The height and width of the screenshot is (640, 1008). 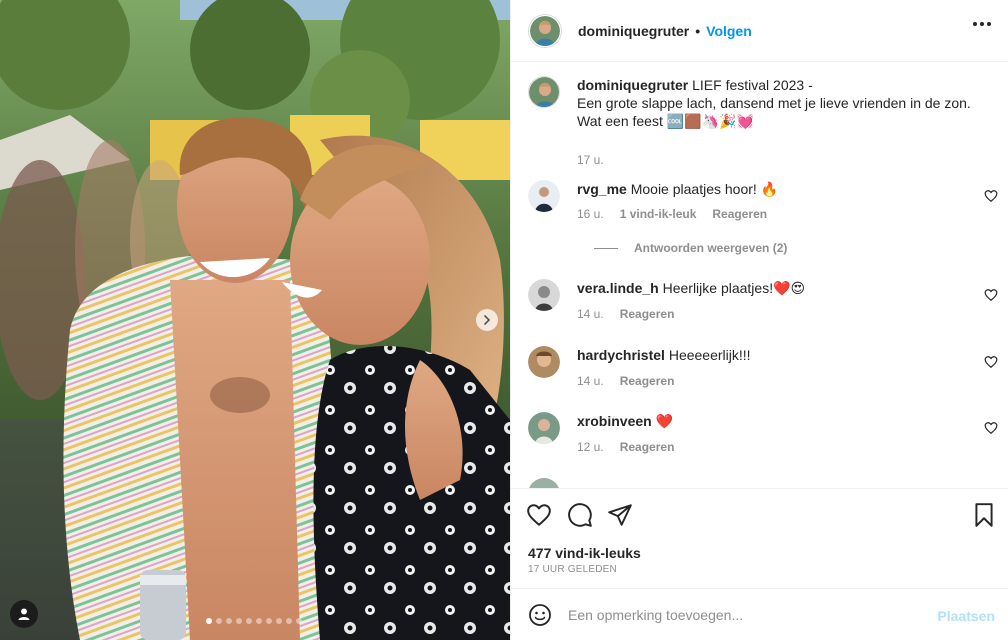 I want to click on post-header: dominiquegruter • Volgen, so click(x=759, y=31).